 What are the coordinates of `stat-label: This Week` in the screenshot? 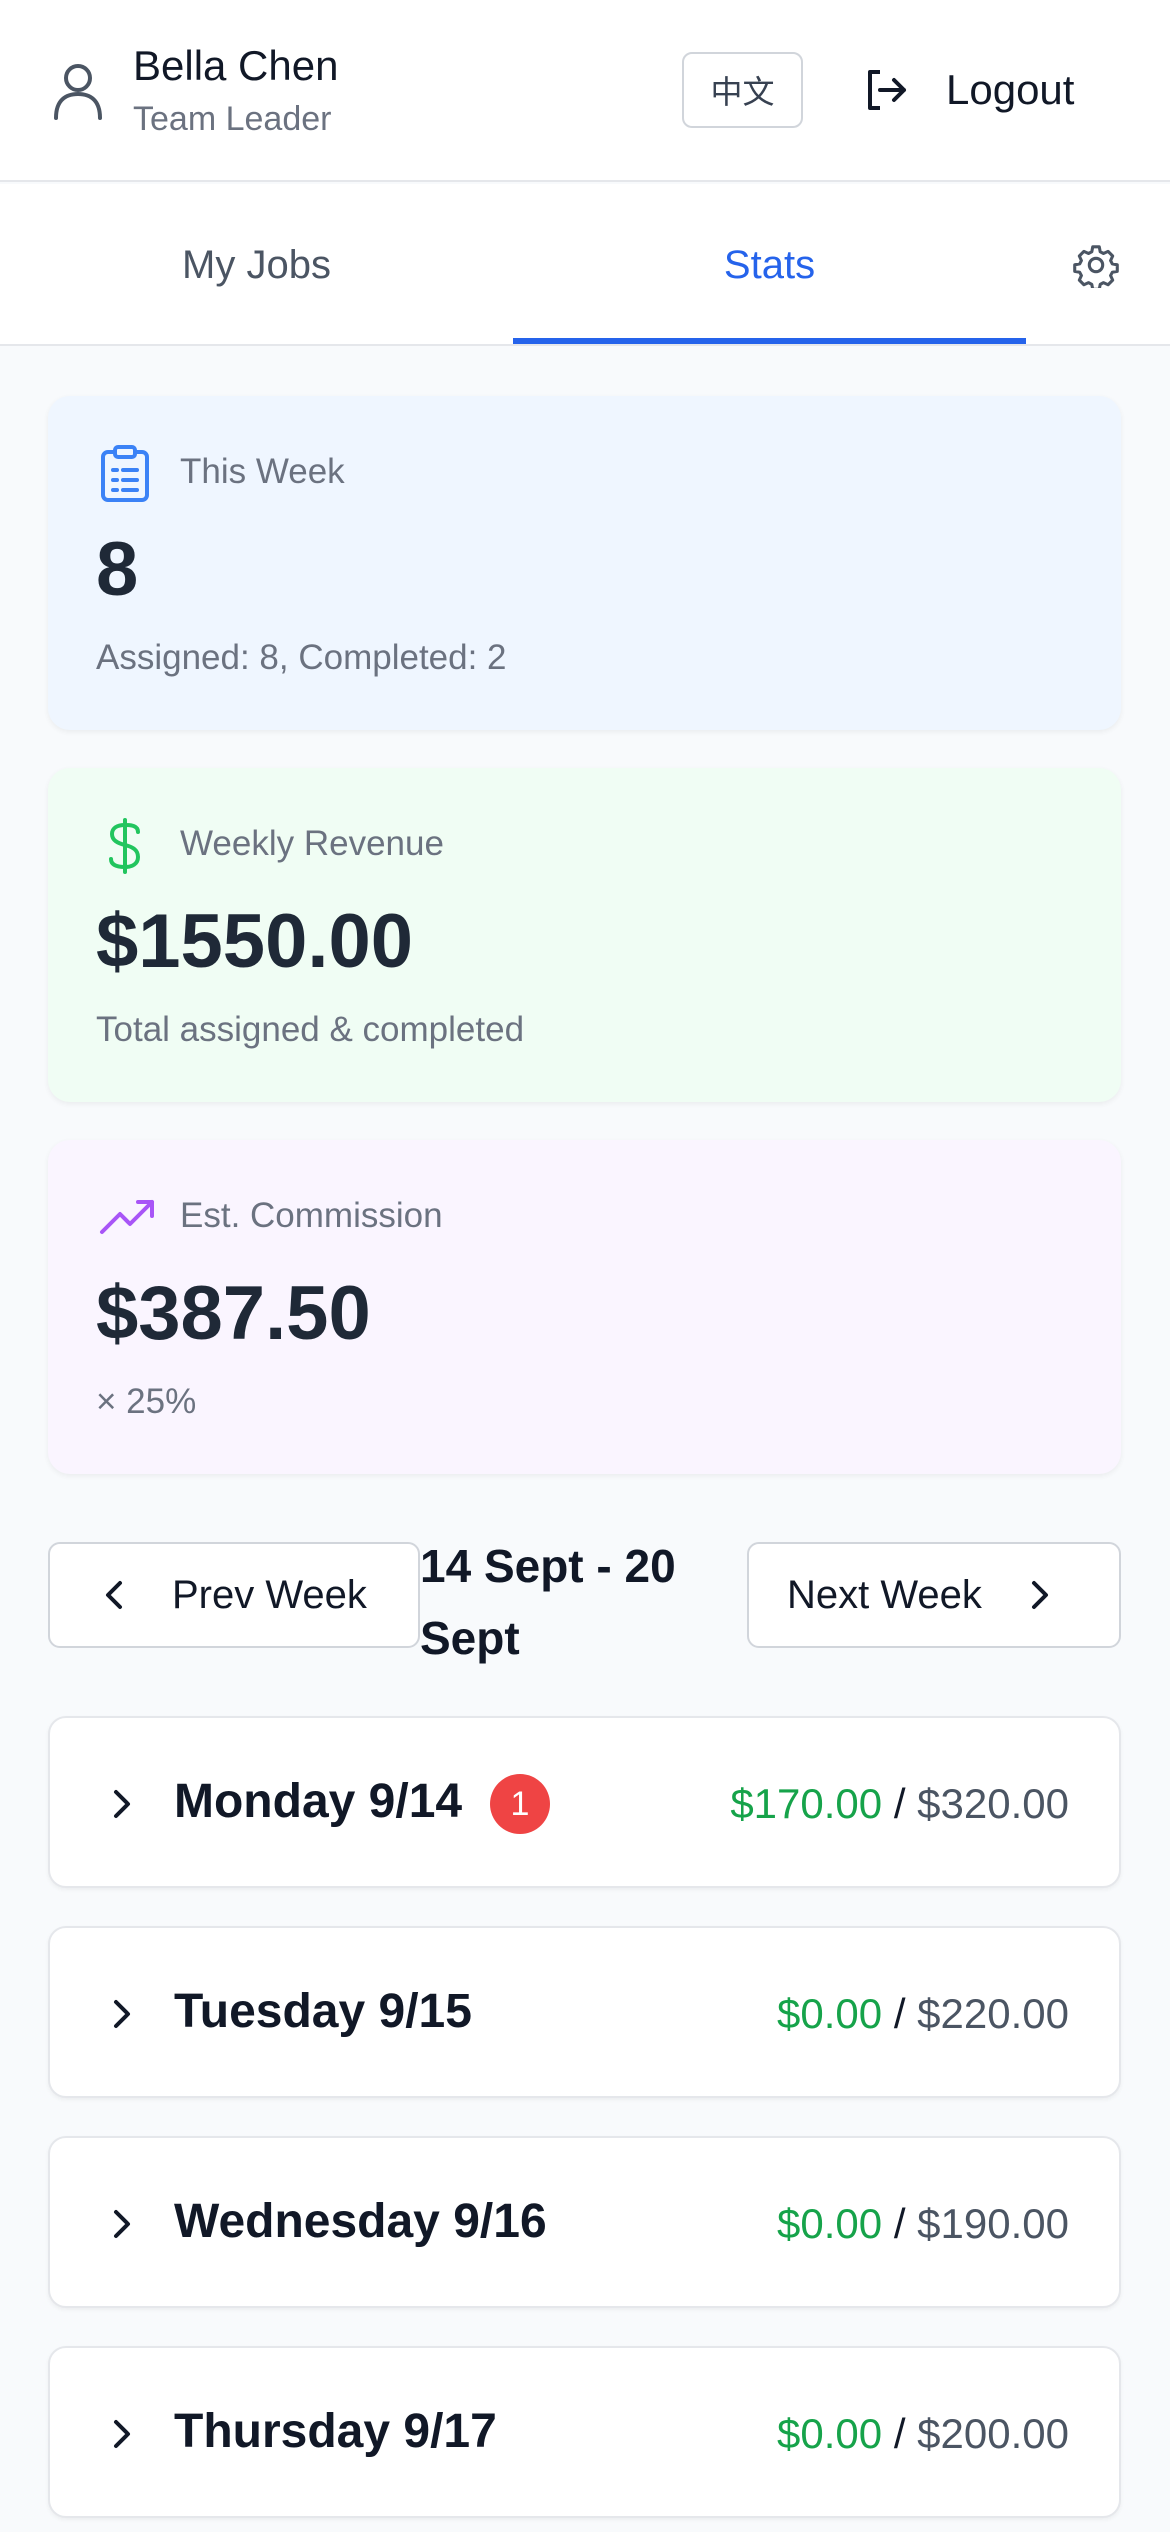 It's located at (262, 471).